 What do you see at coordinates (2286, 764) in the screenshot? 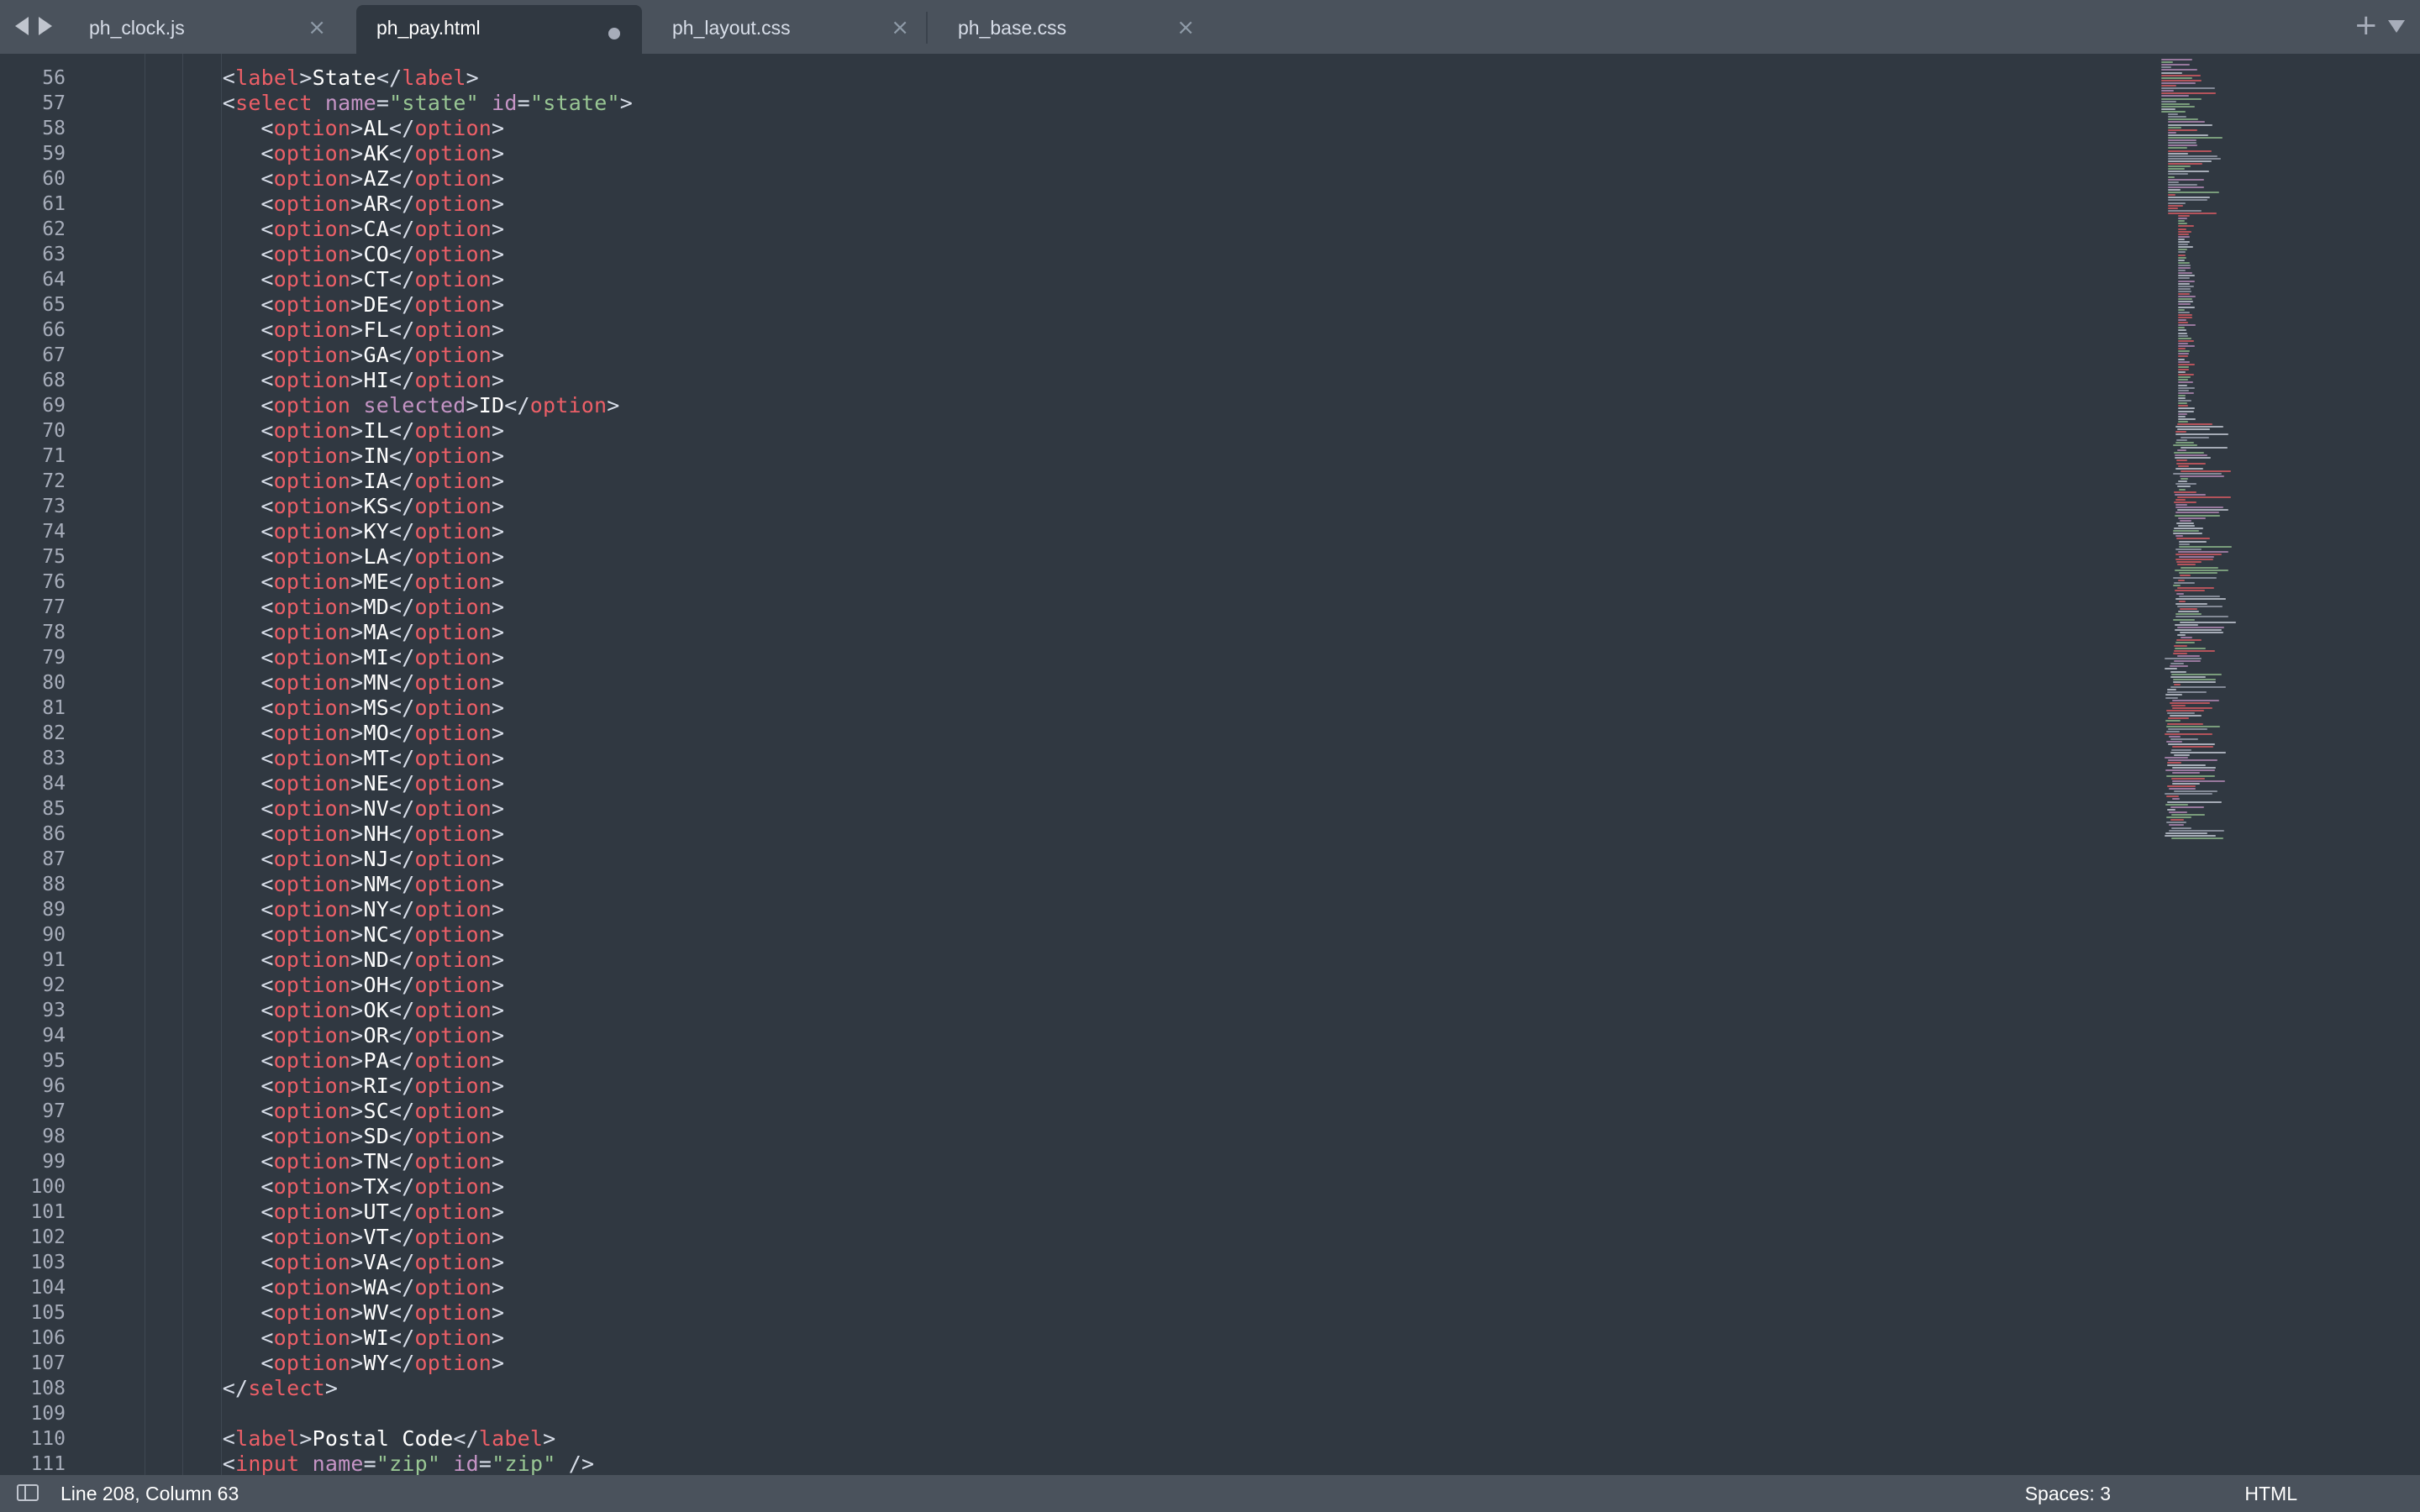
I see `minimap` at bounding box center [2286, 764].